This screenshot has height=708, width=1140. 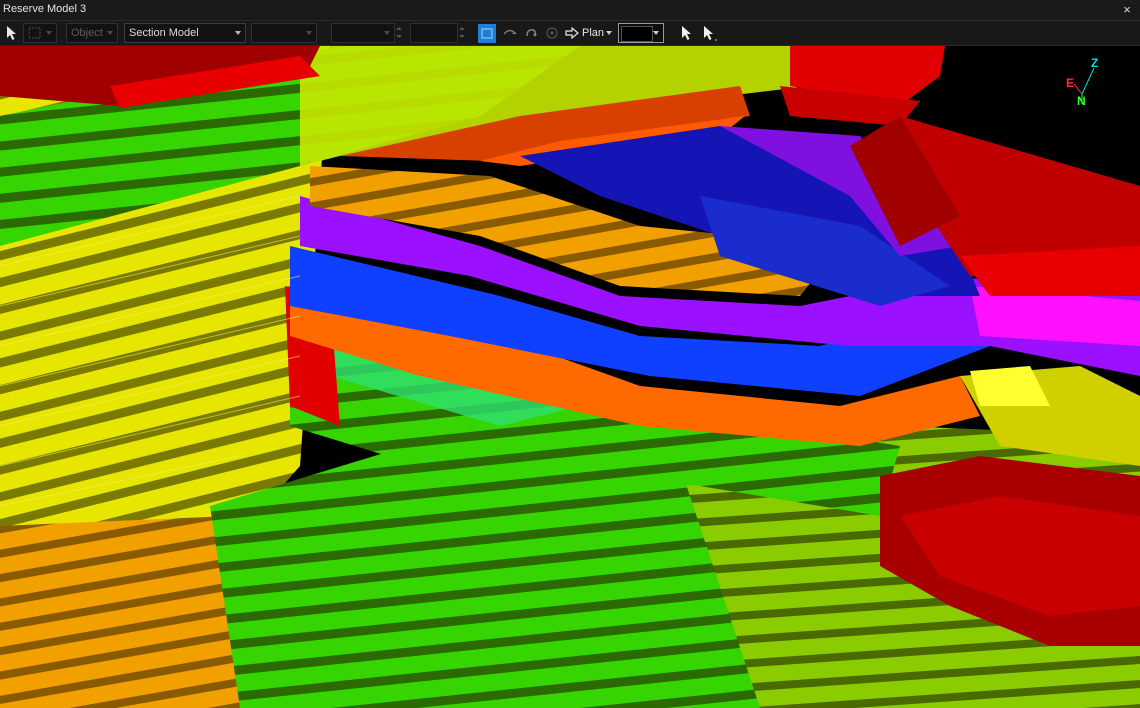 What do you see at coordinates (593, 33) in the screenshot?
I see `plan-view-label: Plan` at bounding box center [593, 33].